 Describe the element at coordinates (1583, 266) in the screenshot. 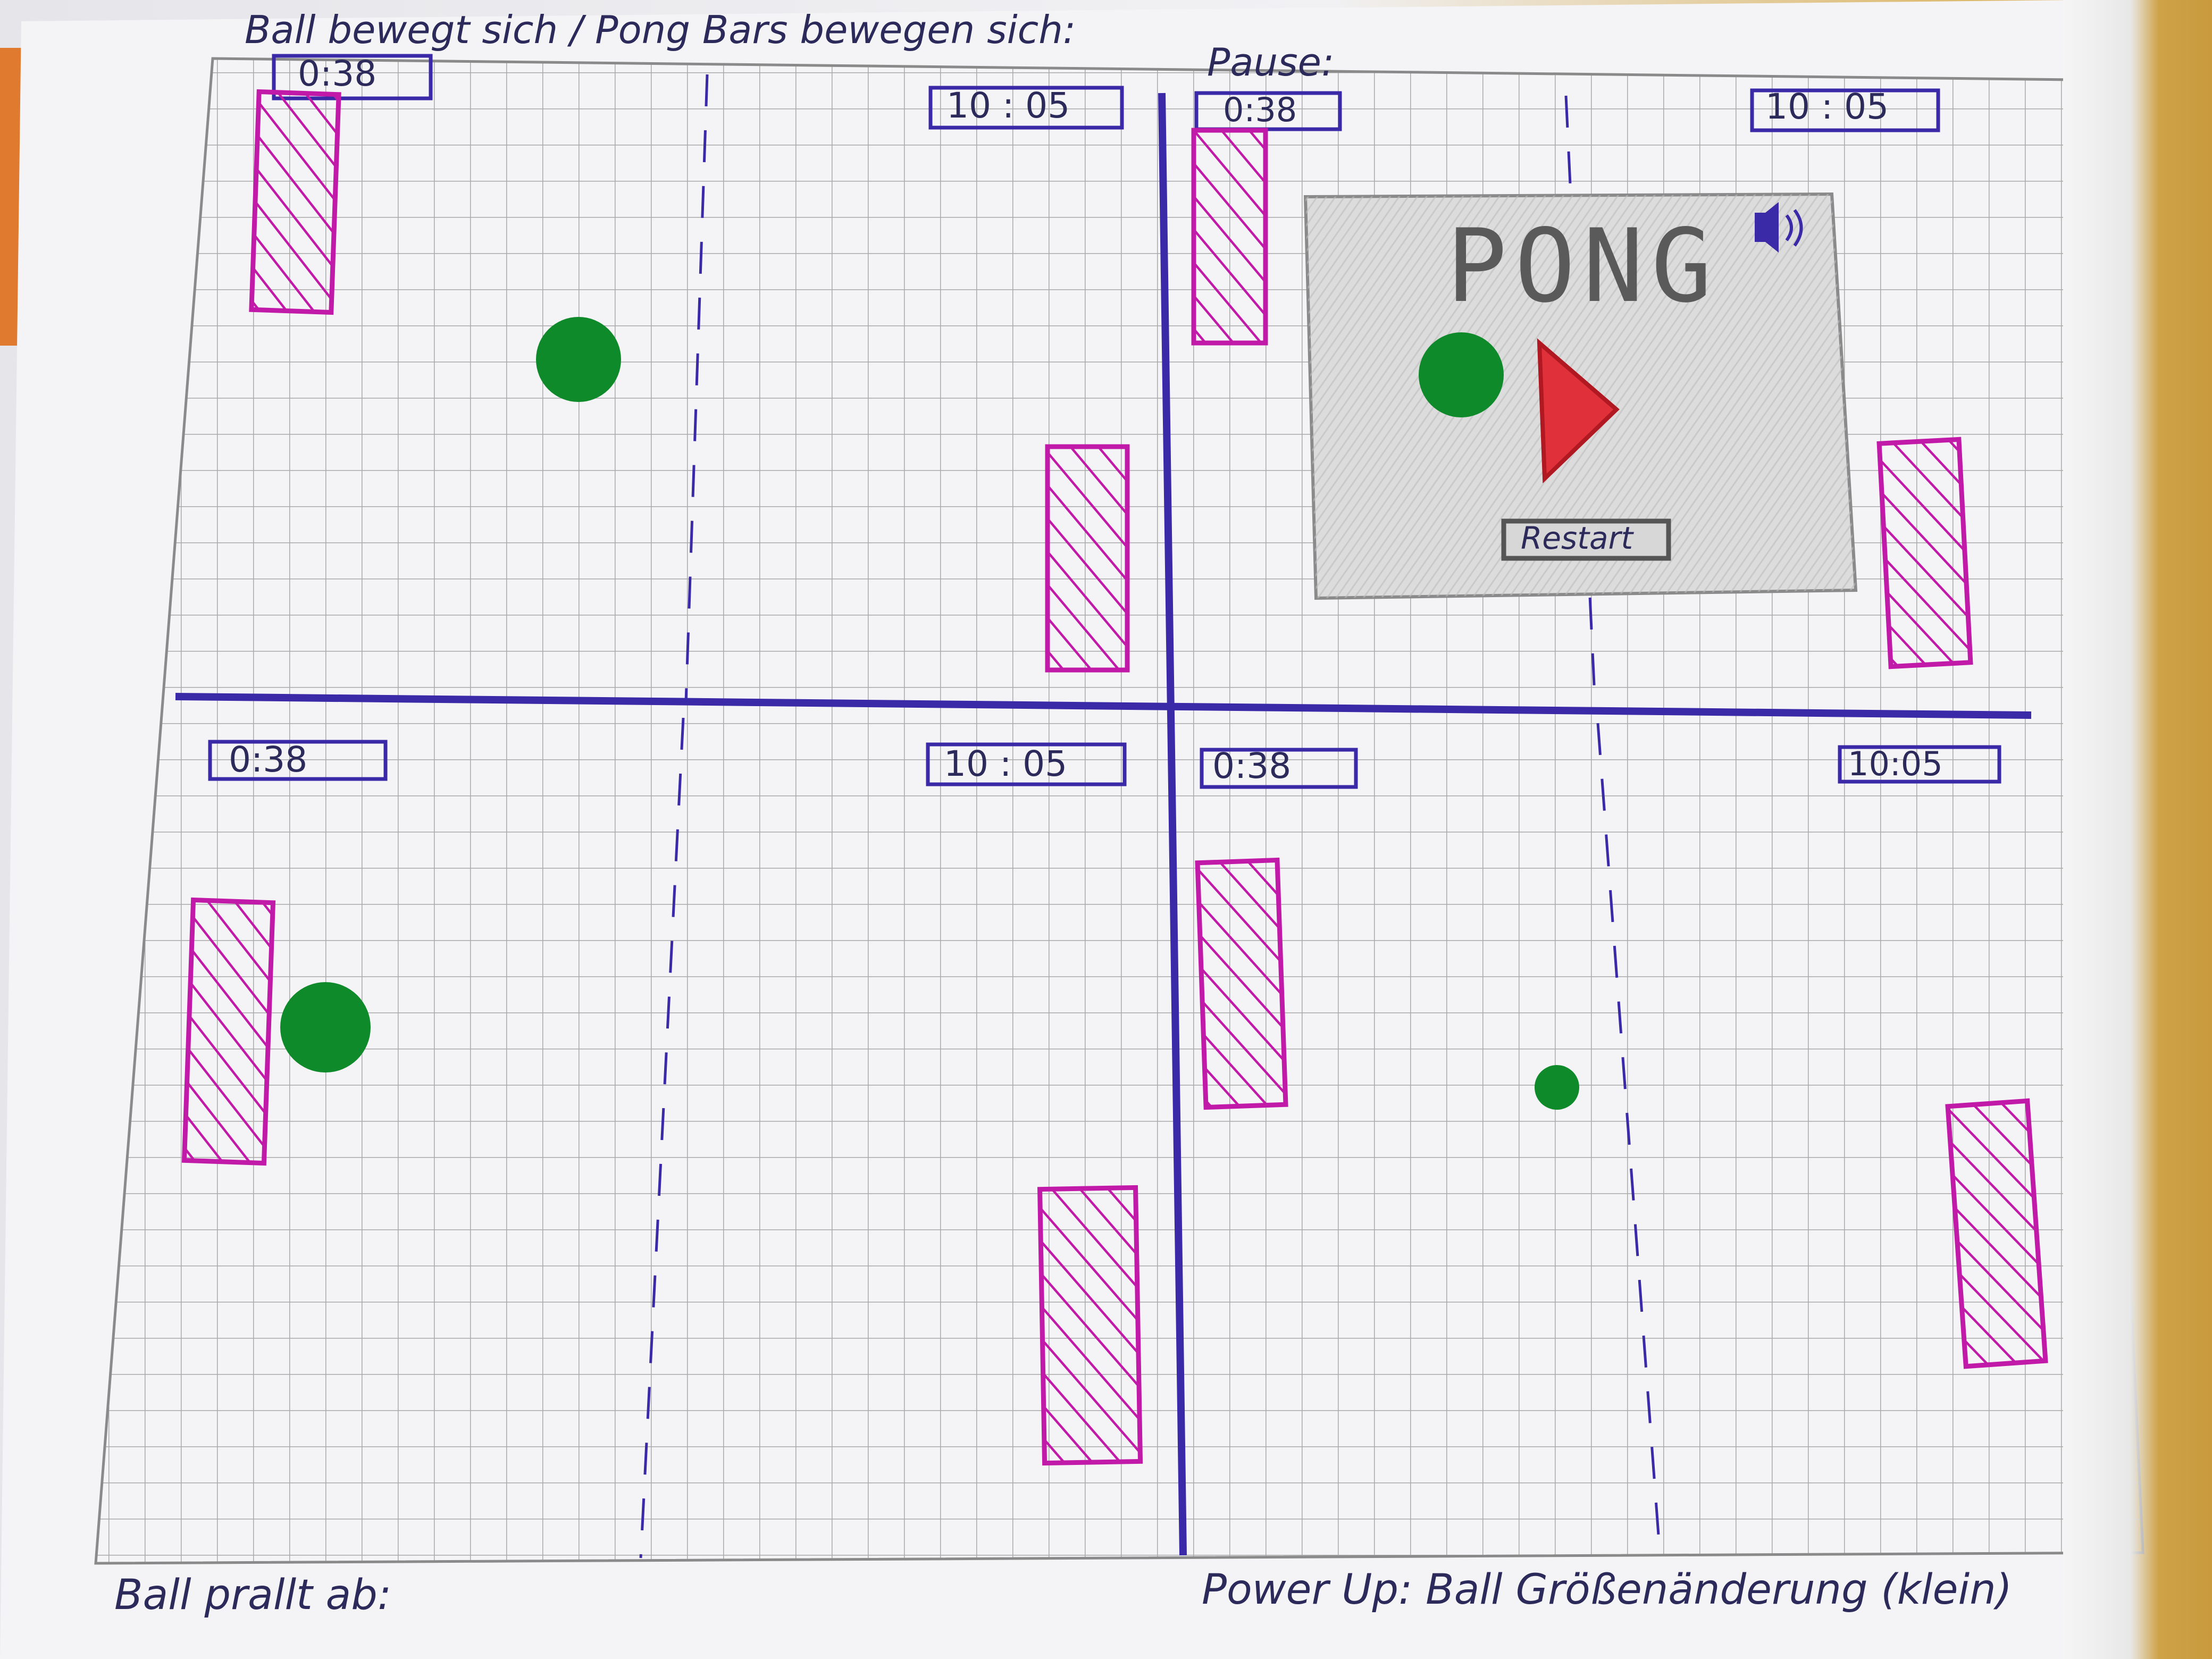

I see `pause-menu-title: PONG` at that location.